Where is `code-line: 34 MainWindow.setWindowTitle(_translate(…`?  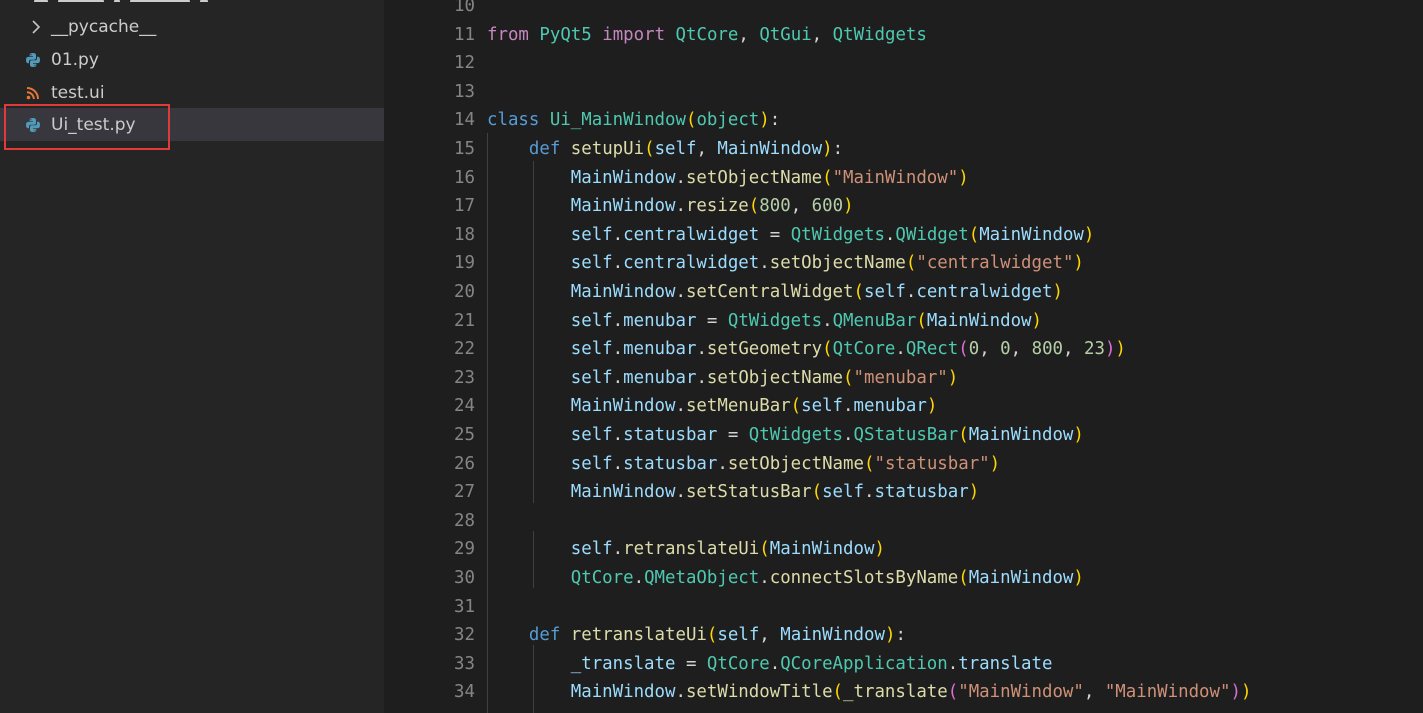
code-line: 34 MainWindow.setWindowTitle(_translate(… is located at coordinates (903, 692).